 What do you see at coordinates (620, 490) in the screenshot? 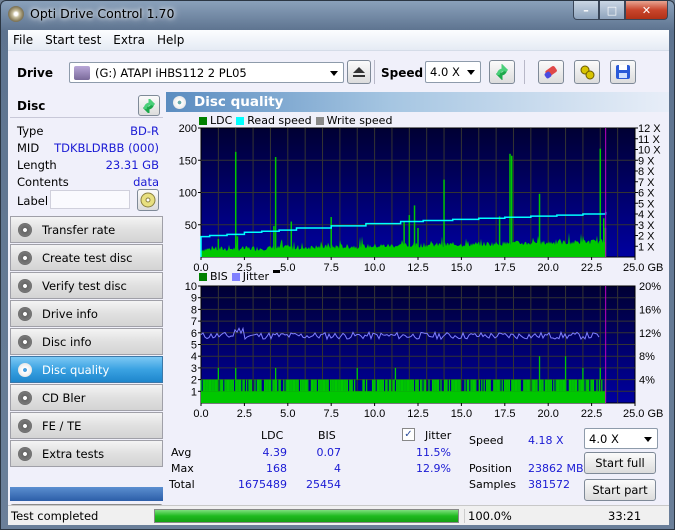
I see `start-part-button: Start part` at bounding box center [620, 490].